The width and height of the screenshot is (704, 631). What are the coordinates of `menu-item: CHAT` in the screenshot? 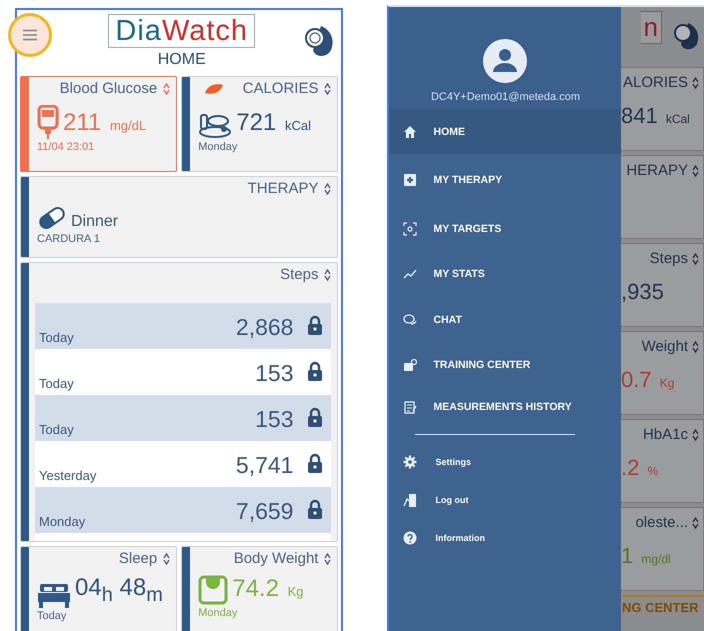 It's located at (505, 320).